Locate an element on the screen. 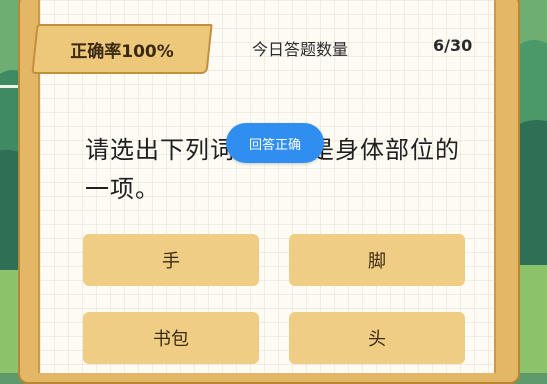  accuracy-label: 正确率100% is located at coordinates (122, 51).